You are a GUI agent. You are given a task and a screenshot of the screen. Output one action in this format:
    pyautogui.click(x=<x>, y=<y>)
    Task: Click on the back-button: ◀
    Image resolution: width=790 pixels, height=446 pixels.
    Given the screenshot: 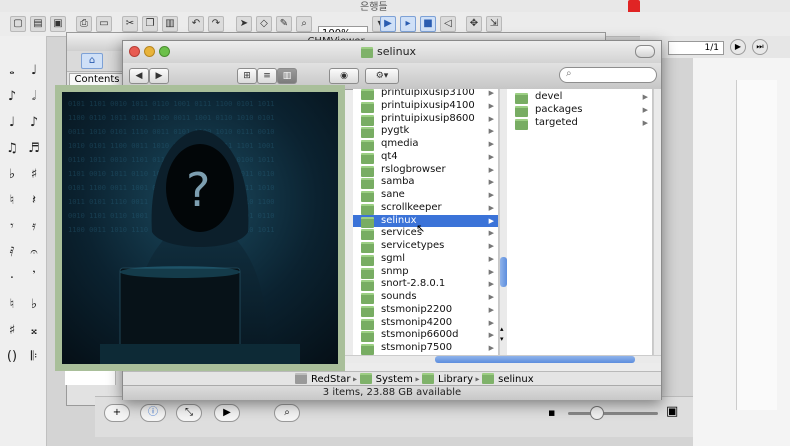 What is the action you would take?
    pyautogui.click(x=139, y=76)
    